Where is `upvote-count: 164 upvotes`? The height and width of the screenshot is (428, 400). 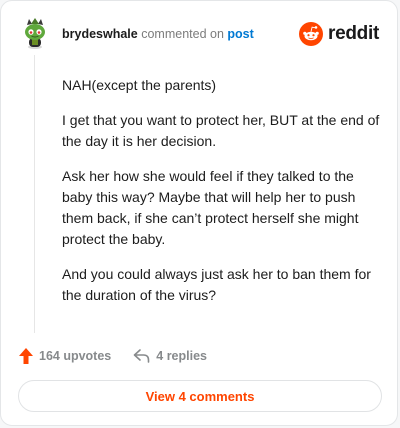 upvote-count: 164 upvotes is located at coordinates (75, 356).